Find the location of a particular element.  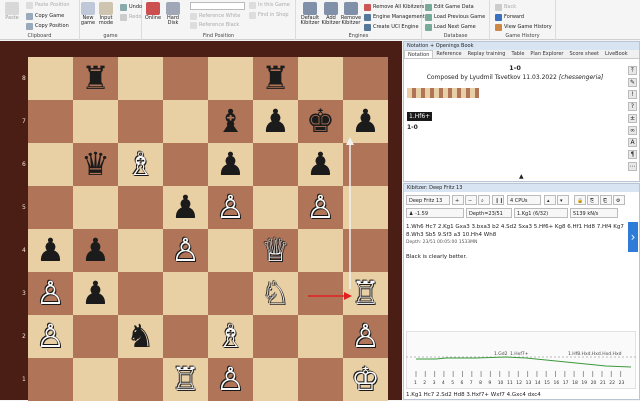

expand-arrow-icon: › is located at coordinates (633, 237).